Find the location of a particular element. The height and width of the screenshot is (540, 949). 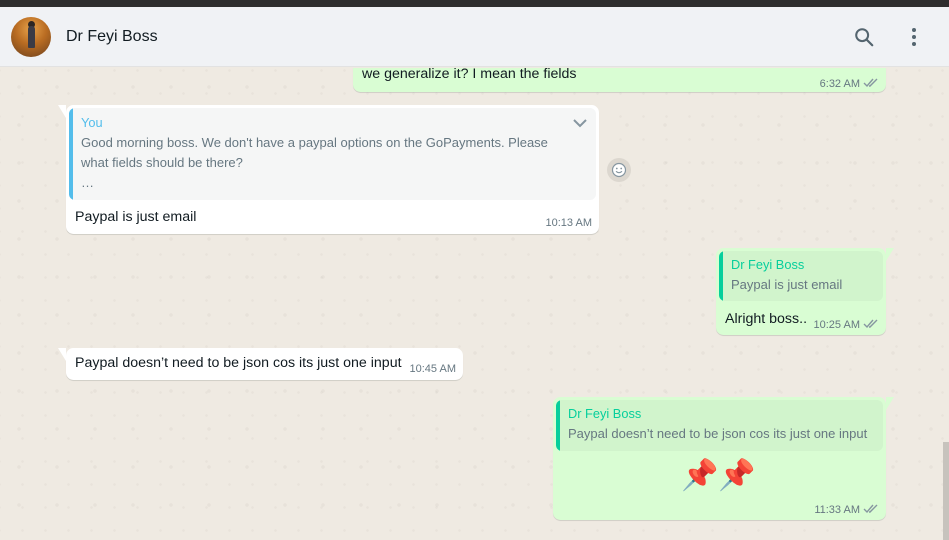

message-text: Alright boss.. is located at coordinates (766, 319).